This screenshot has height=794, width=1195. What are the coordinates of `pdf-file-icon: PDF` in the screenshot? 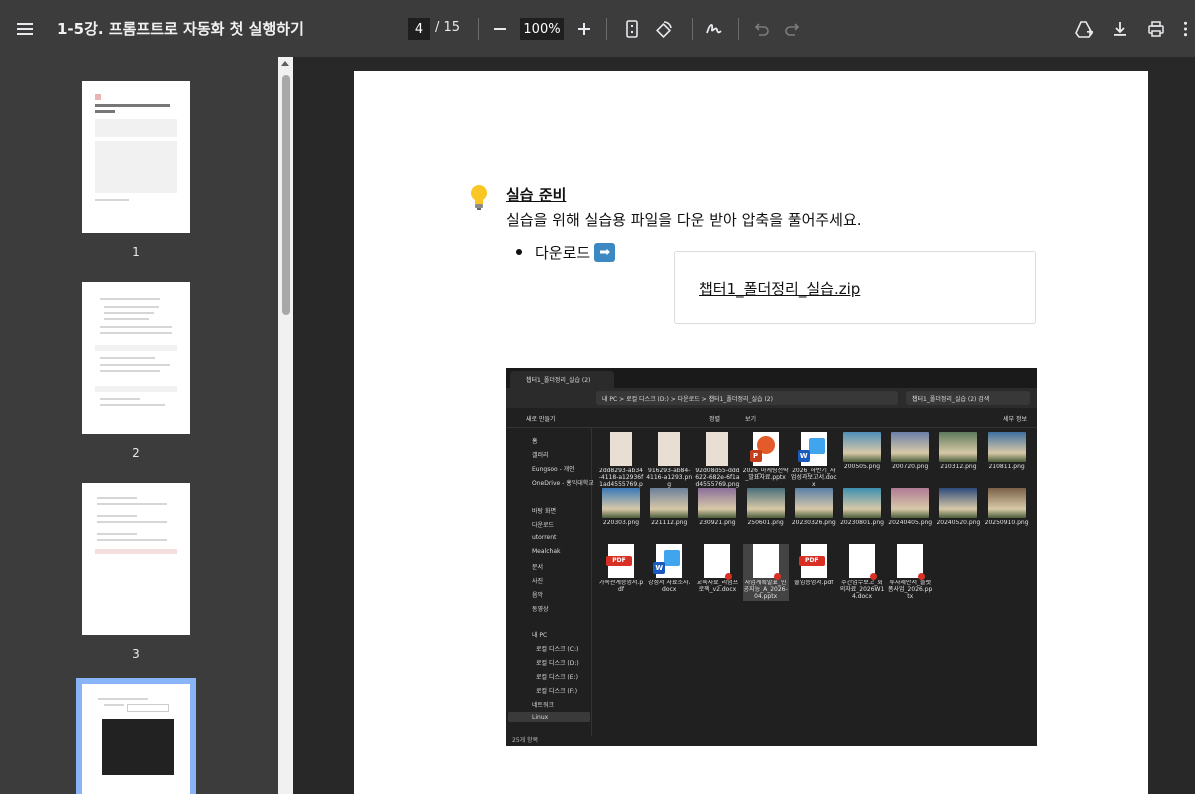 It's located at (812, 561).